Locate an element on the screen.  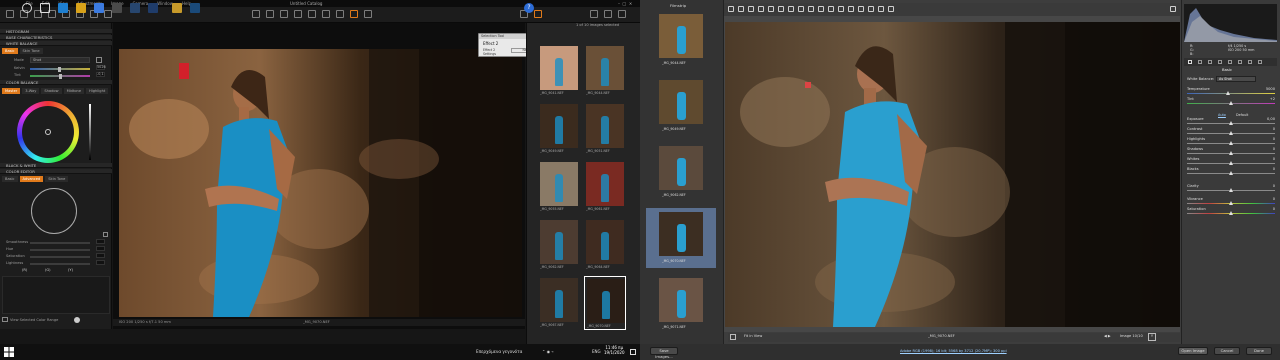
acr-slider-vibrance: Vibrance 0 is located at coordinates (1231, 202).